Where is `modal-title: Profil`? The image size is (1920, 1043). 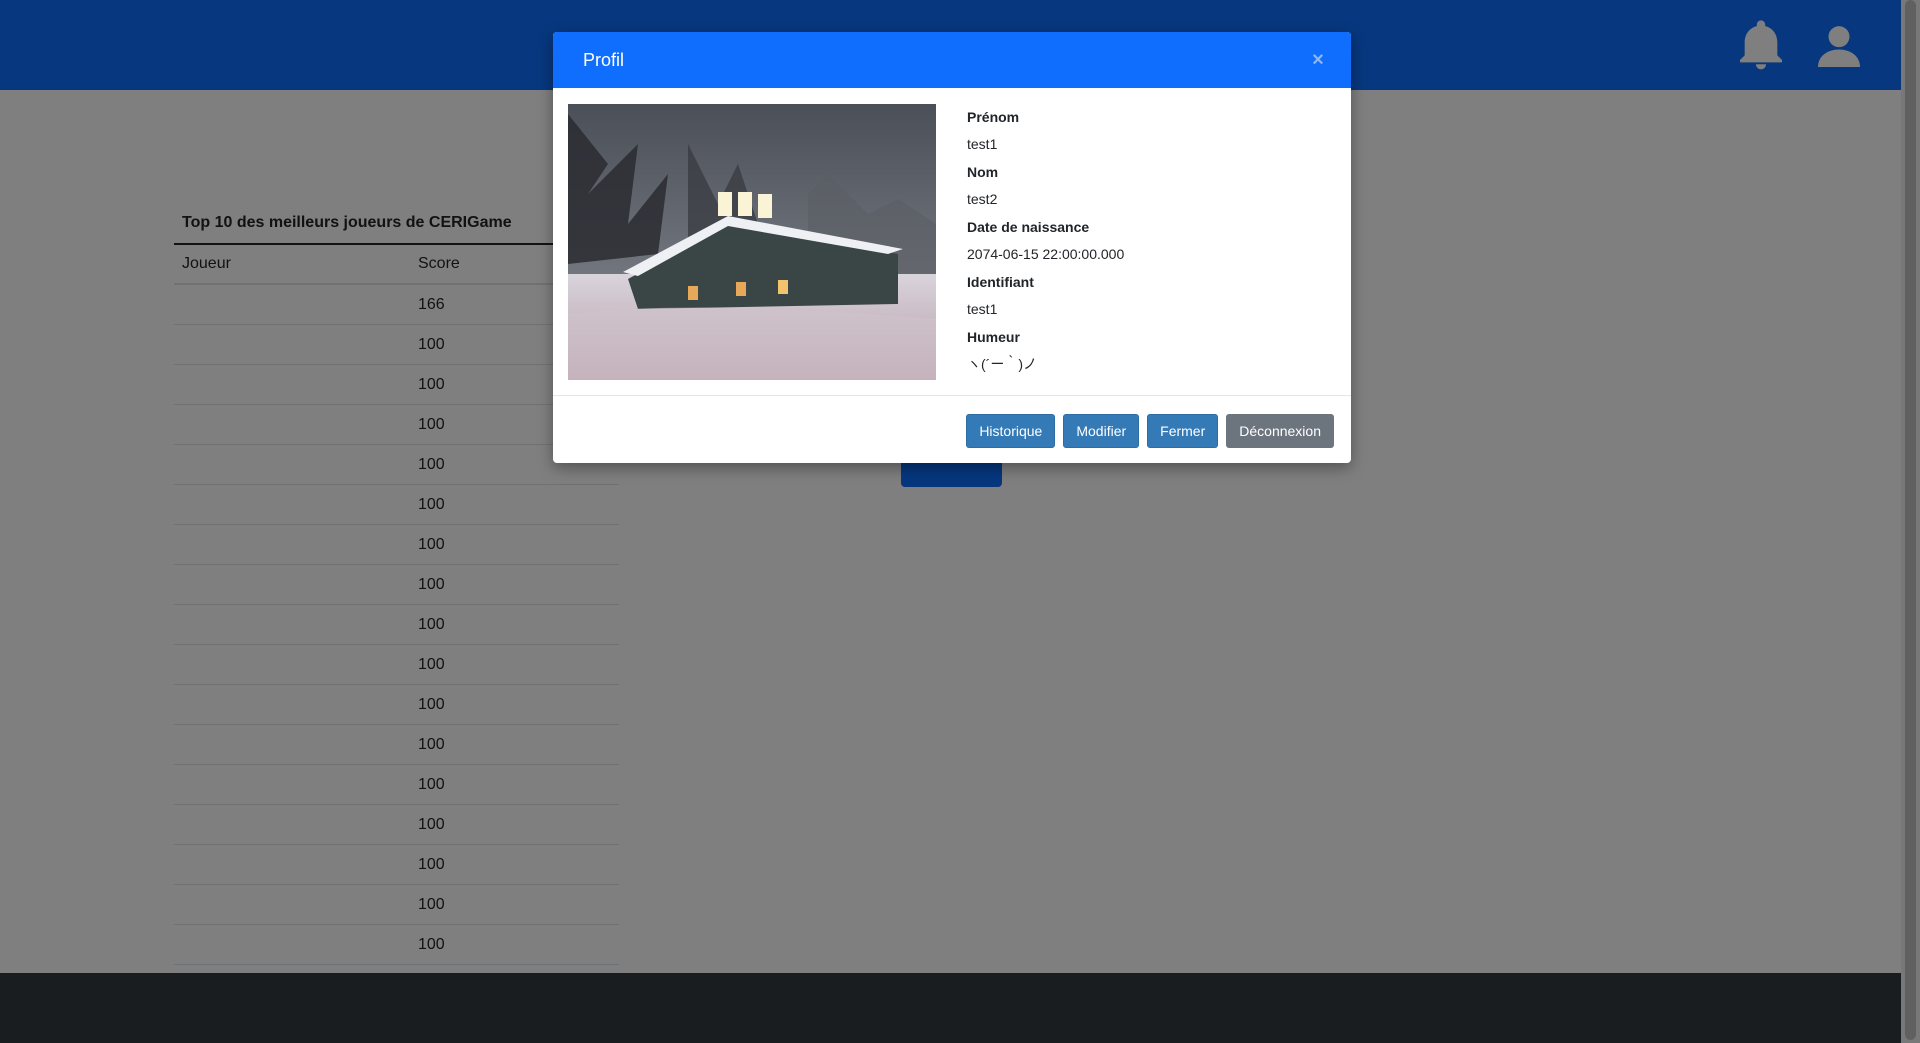
modal-title: Profil is located at coordinates (604, 60).